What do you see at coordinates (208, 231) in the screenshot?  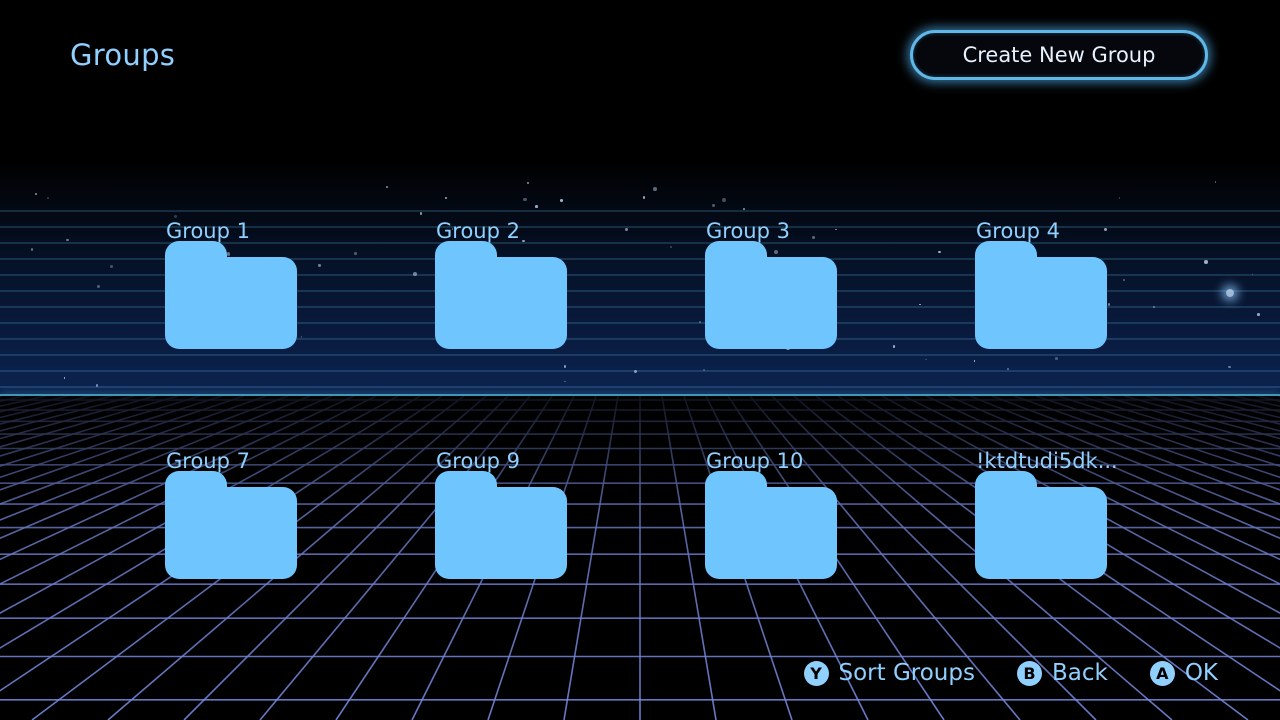 I see `group-label: Group 1` at bounding box center [208, 231].